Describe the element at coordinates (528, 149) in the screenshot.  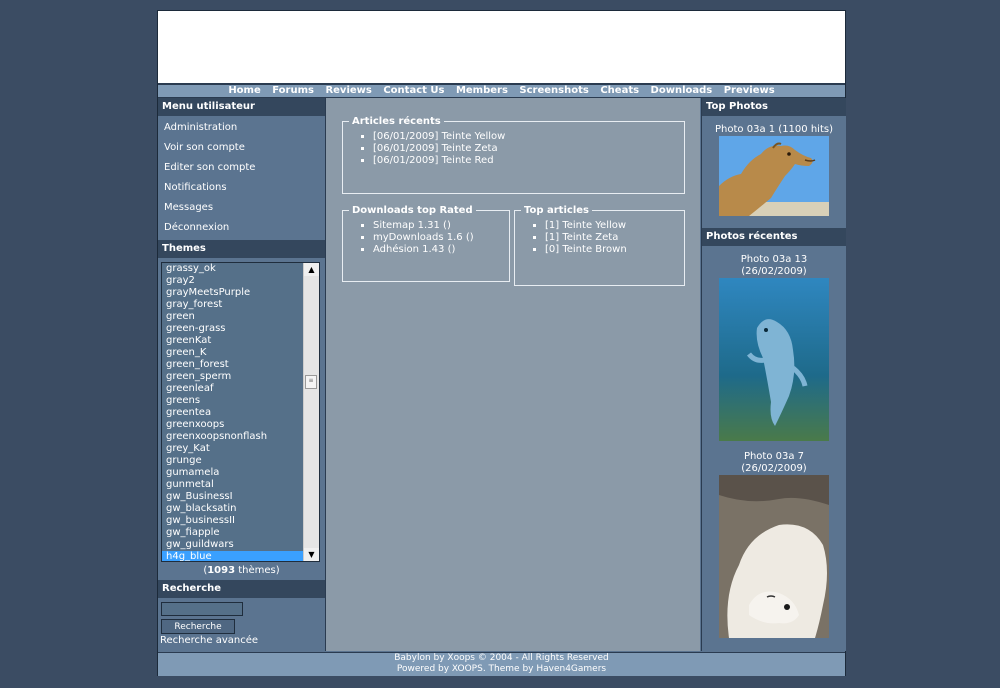
I see `article-link: [06/01/2009] Teinte Zeta` at that location.